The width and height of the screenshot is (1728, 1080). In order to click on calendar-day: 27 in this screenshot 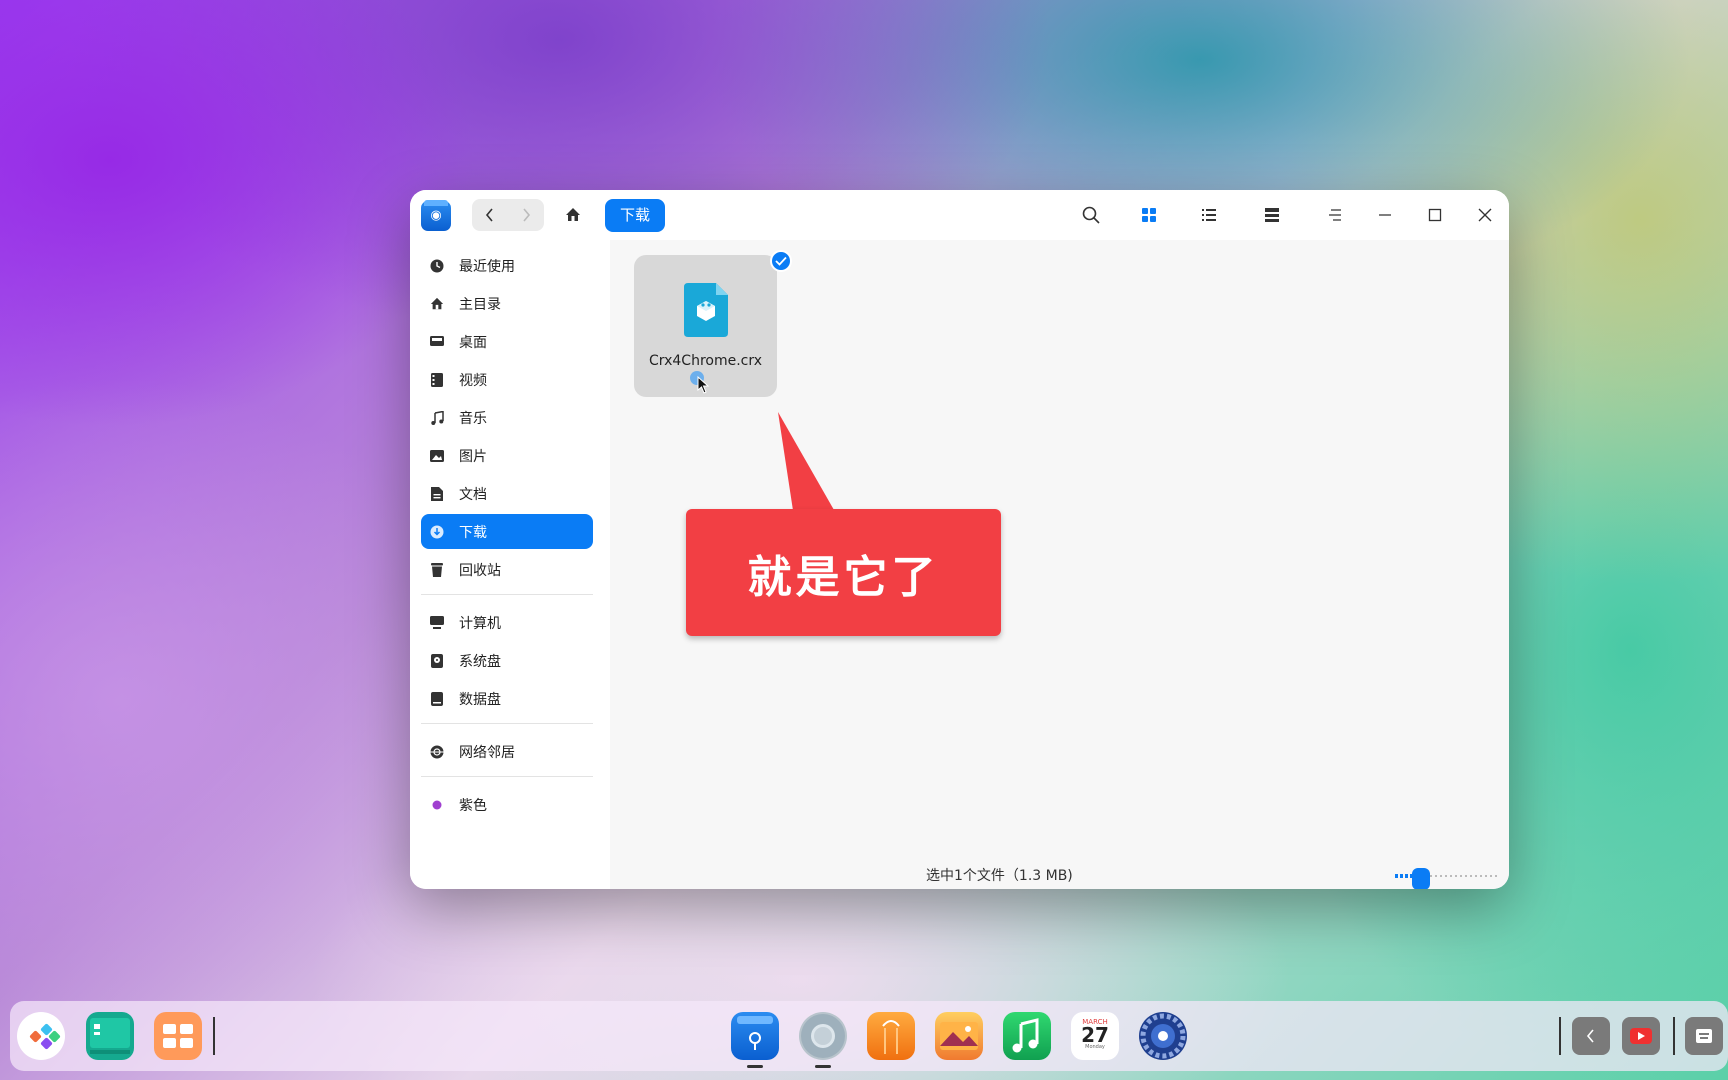, I will do `click(1095, 1035)`.